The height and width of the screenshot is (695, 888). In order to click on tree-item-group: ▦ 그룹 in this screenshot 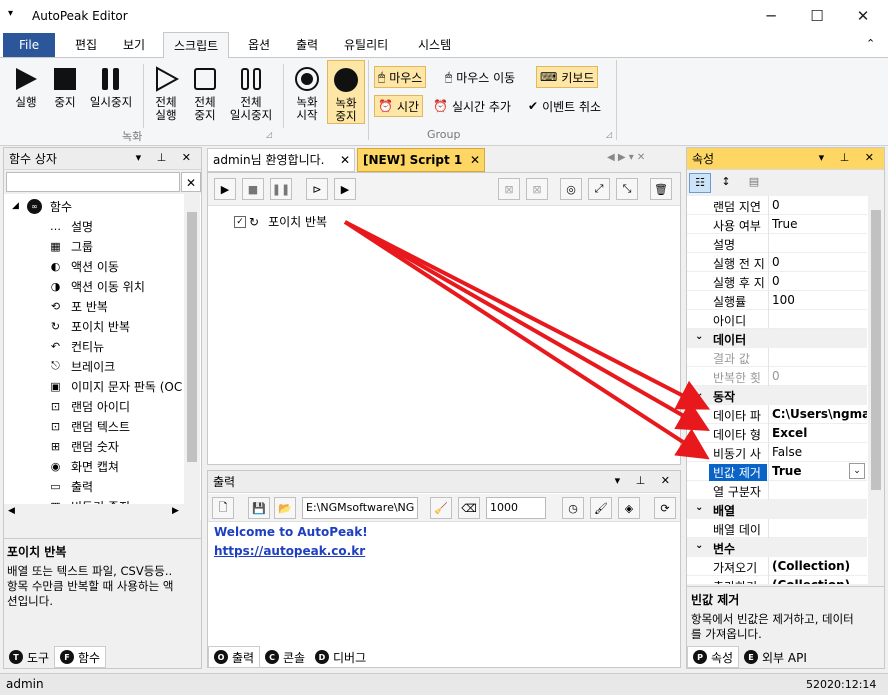, I will do `click(70, 246)`.